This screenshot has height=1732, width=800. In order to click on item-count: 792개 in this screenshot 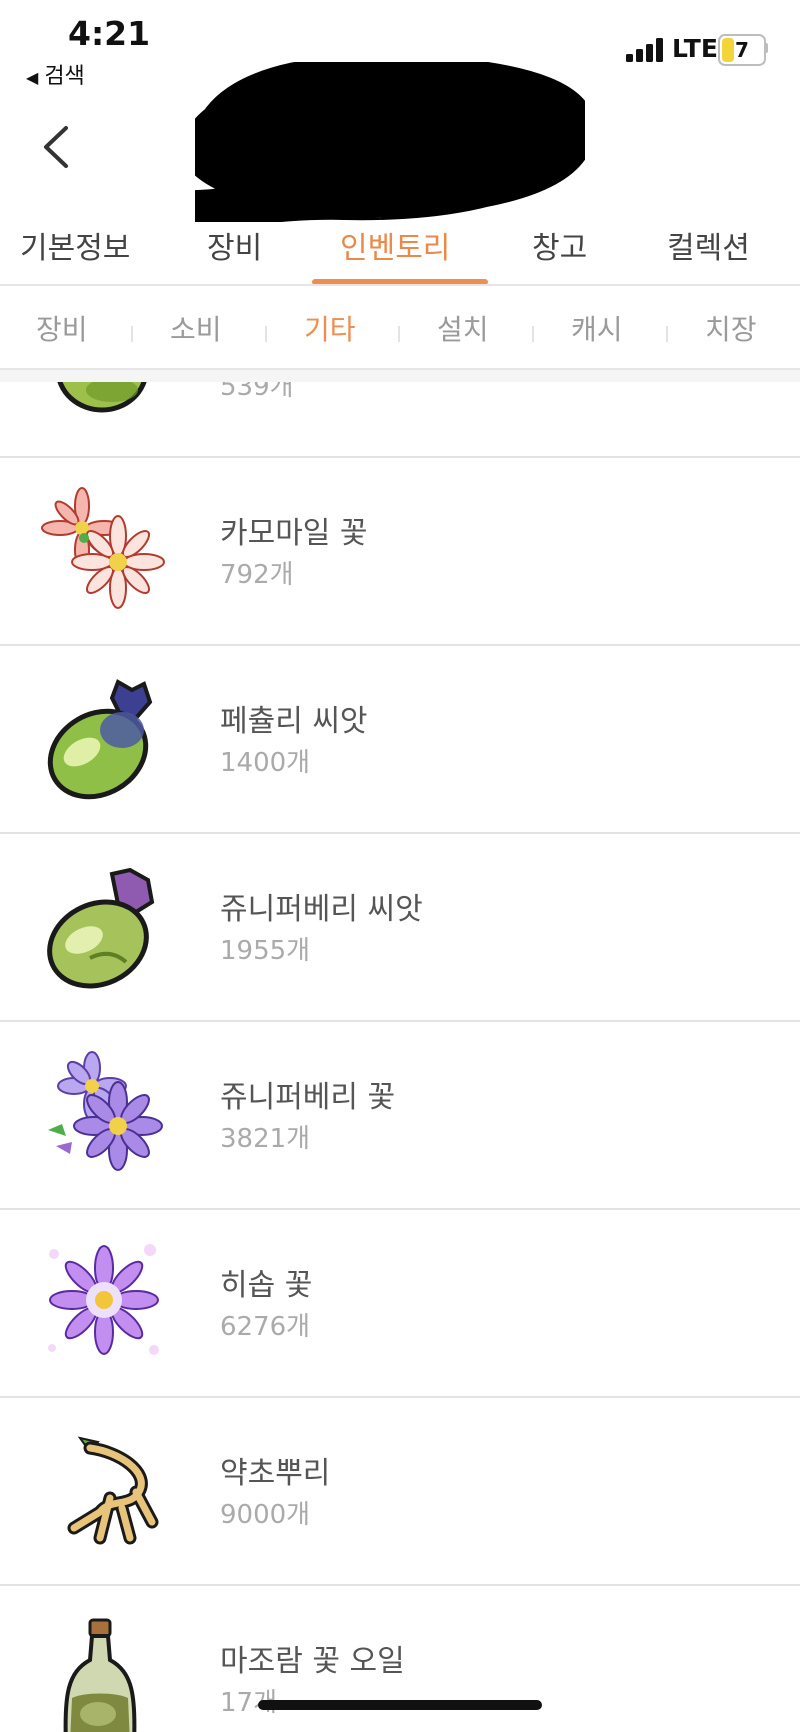, I will do `click(257, 575)`.